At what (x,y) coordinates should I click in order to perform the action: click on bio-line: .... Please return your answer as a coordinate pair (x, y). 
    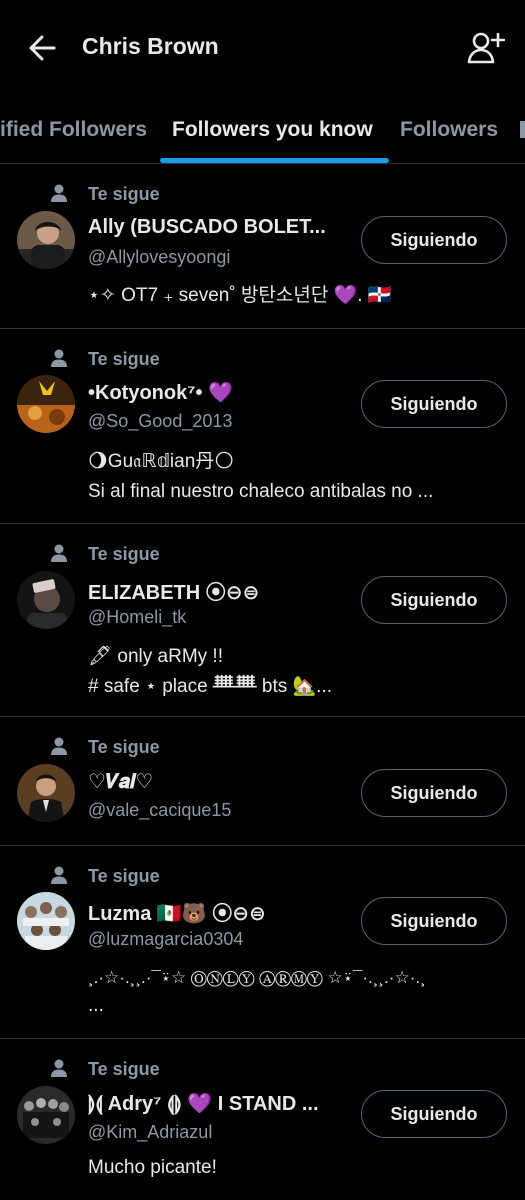
    Looking at the image, I should click on (96, 1005).